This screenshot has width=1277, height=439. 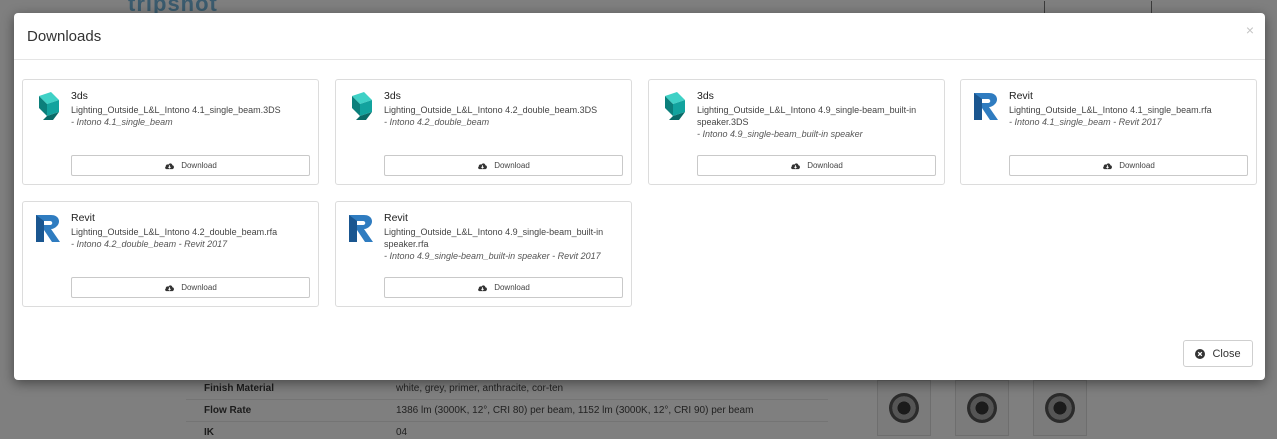 What do you see at coordinates (149, 244) in the screenshot?
I see `file-description: - Intono 4.2_double_beam - Revit 2017` at bounding box center [149, 244].